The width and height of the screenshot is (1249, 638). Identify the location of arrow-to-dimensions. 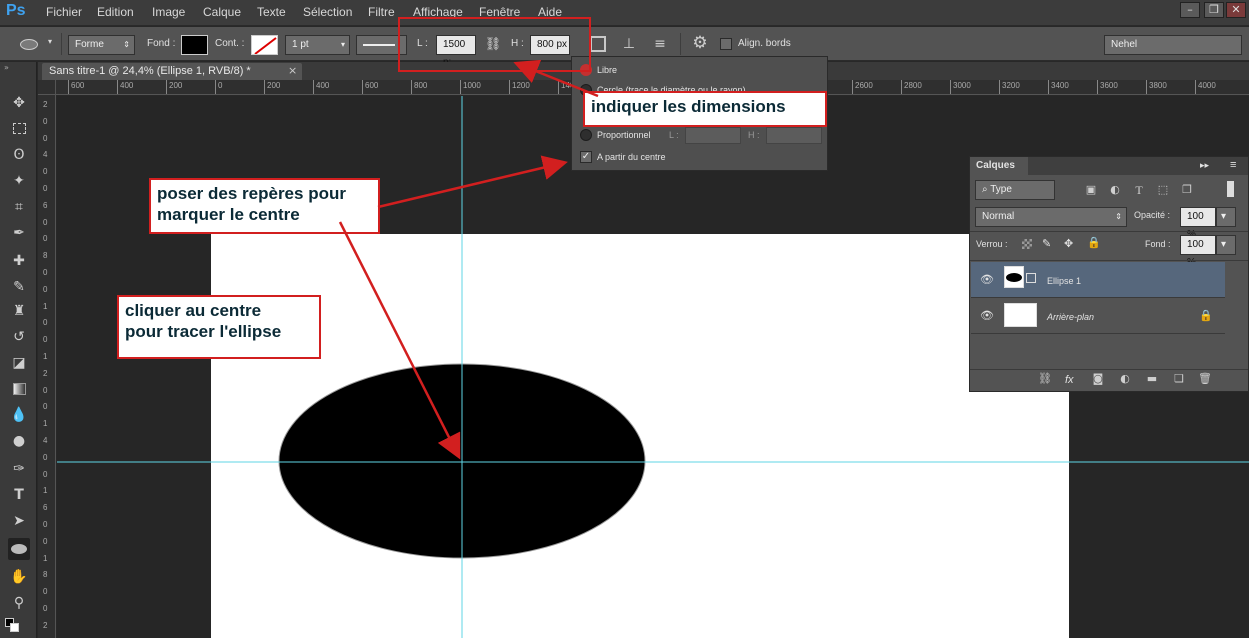
(556, 78).